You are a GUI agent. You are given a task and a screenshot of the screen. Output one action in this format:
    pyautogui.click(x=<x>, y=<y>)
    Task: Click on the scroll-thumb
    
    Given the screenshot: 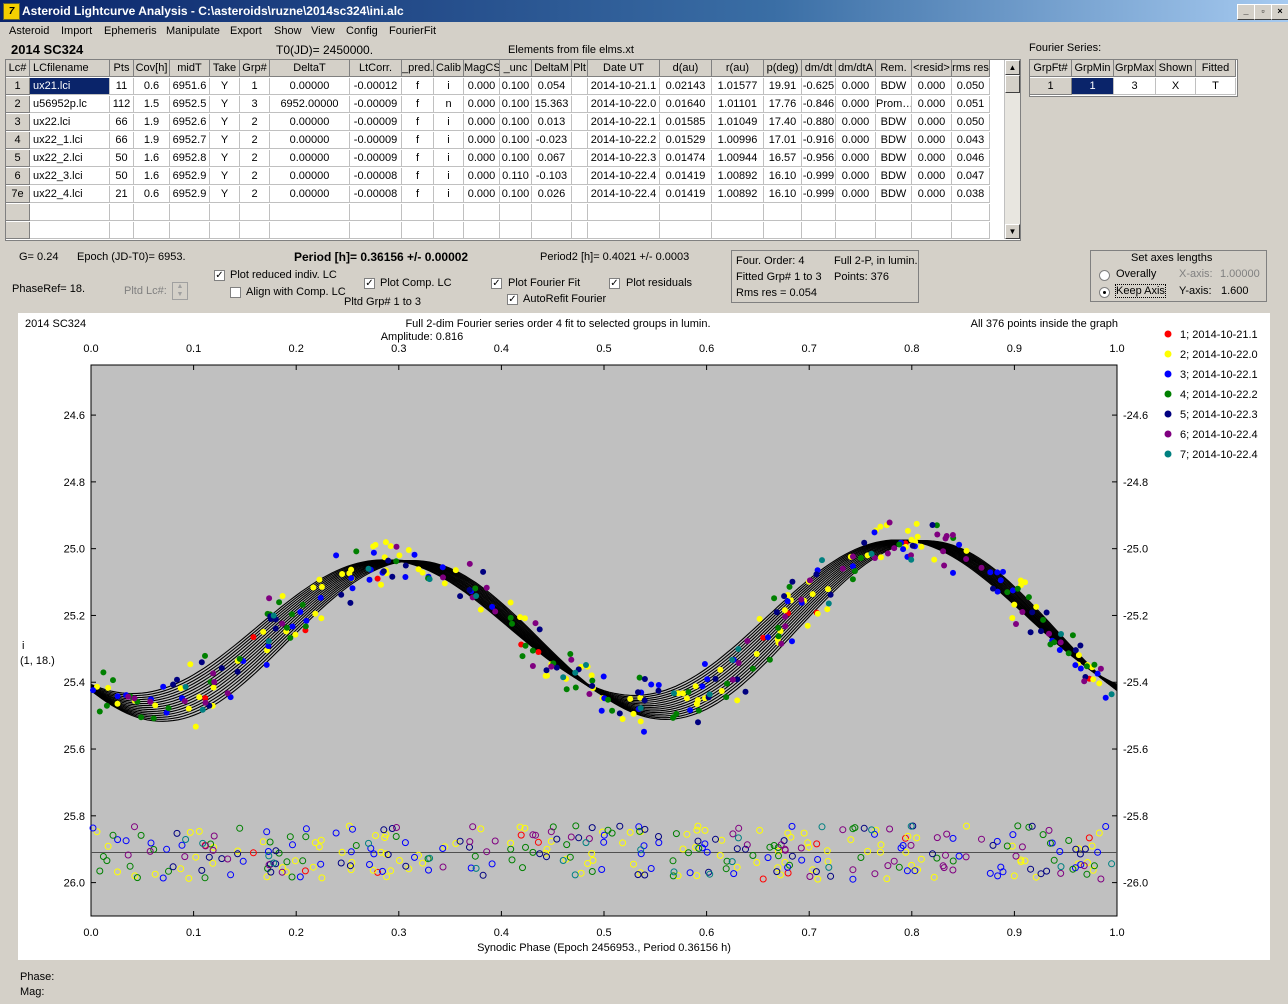 What is the action you would take?
    pyautogui.click(x=1012, y=84)
    